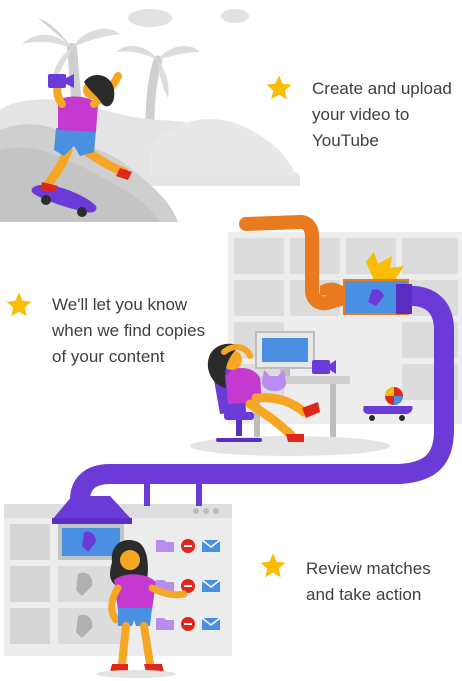 This screenshot has height=681, width=462. What do you see at coordinates (61, 81) in the screenshot?
I see `video-camera-icon` at bounding box center [61, 81].